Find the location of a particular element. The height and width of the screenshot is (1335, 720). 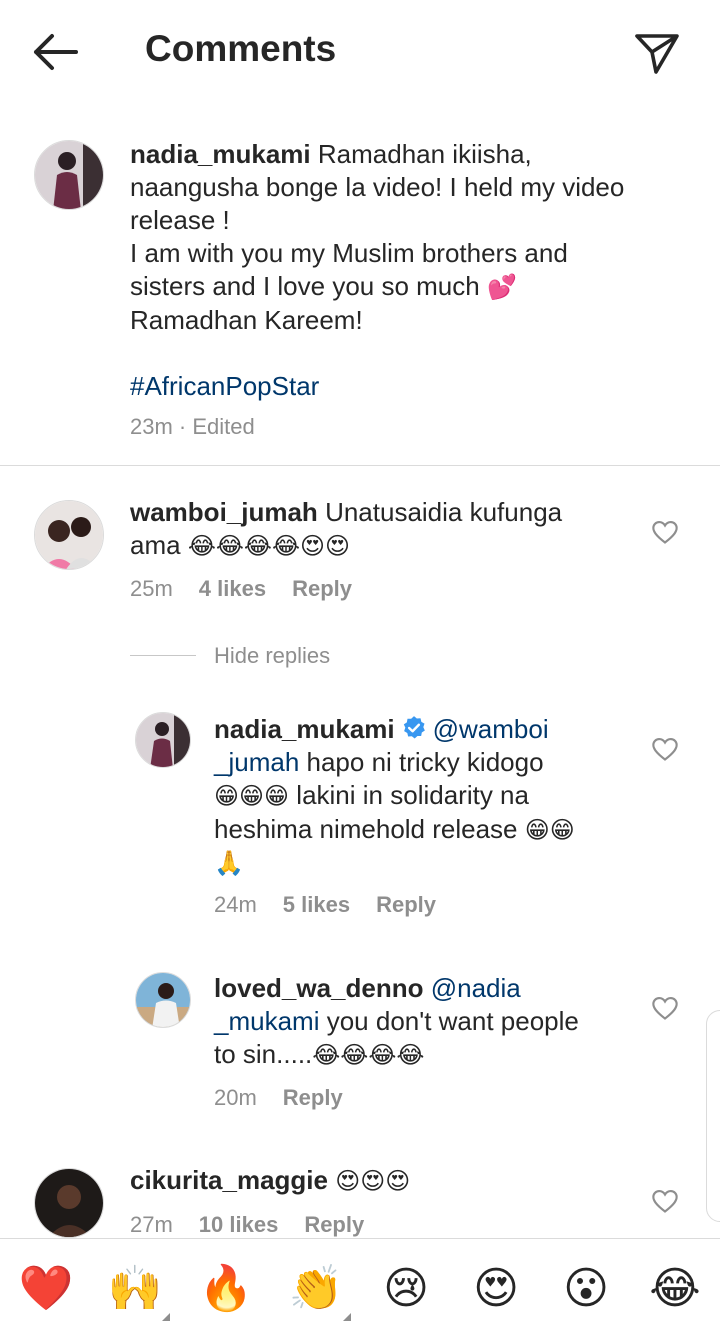

comment-text: cikurita_maggie 😍😍😍 is located at coordinates (270, 1180).